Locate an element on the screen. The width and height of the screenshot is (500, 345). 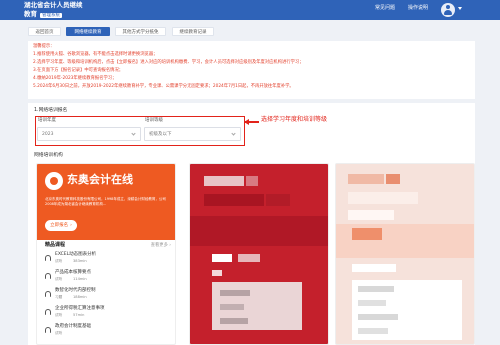
brand-line2: 教育 is located at coordinates (30, 13).